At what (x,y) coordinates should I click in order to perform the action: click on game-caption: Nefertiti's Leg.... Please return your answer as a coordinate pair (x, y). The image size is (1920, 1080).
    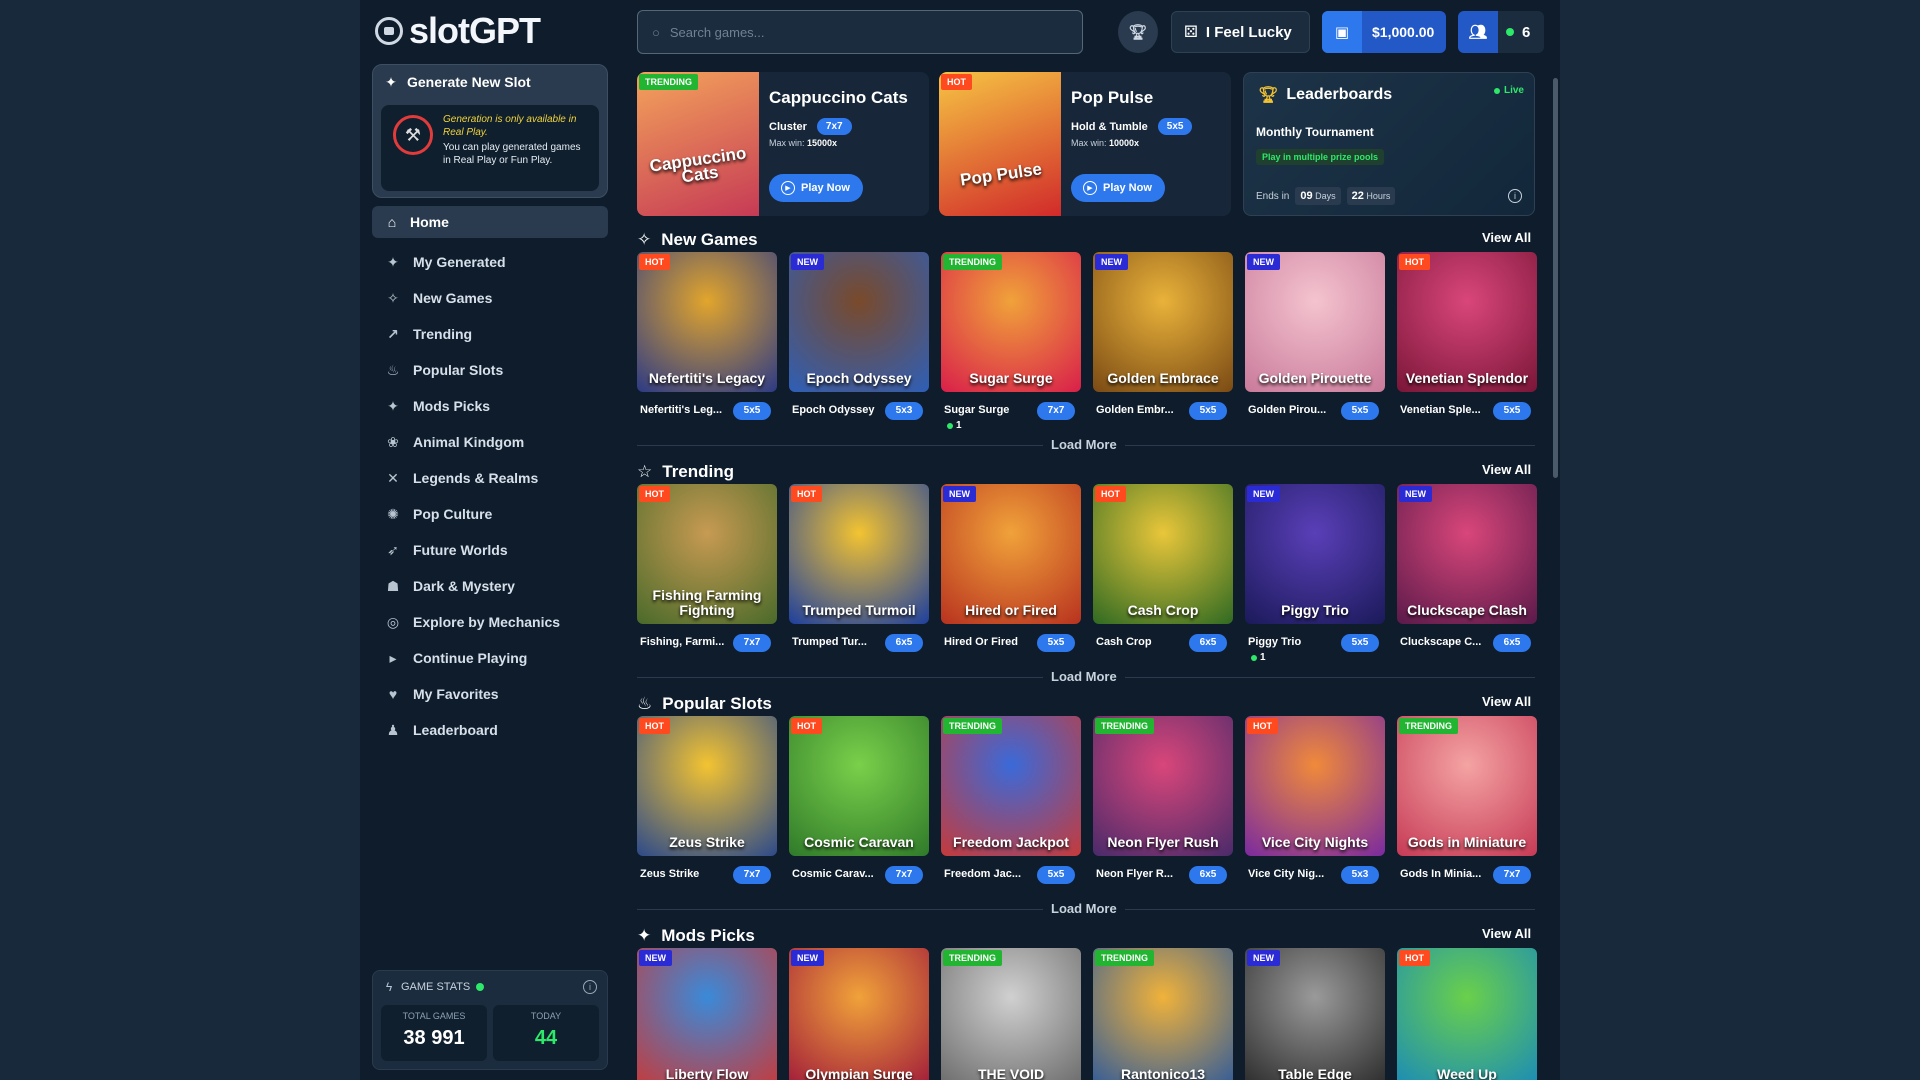
    Looking at the image, I should click on (688, 410).